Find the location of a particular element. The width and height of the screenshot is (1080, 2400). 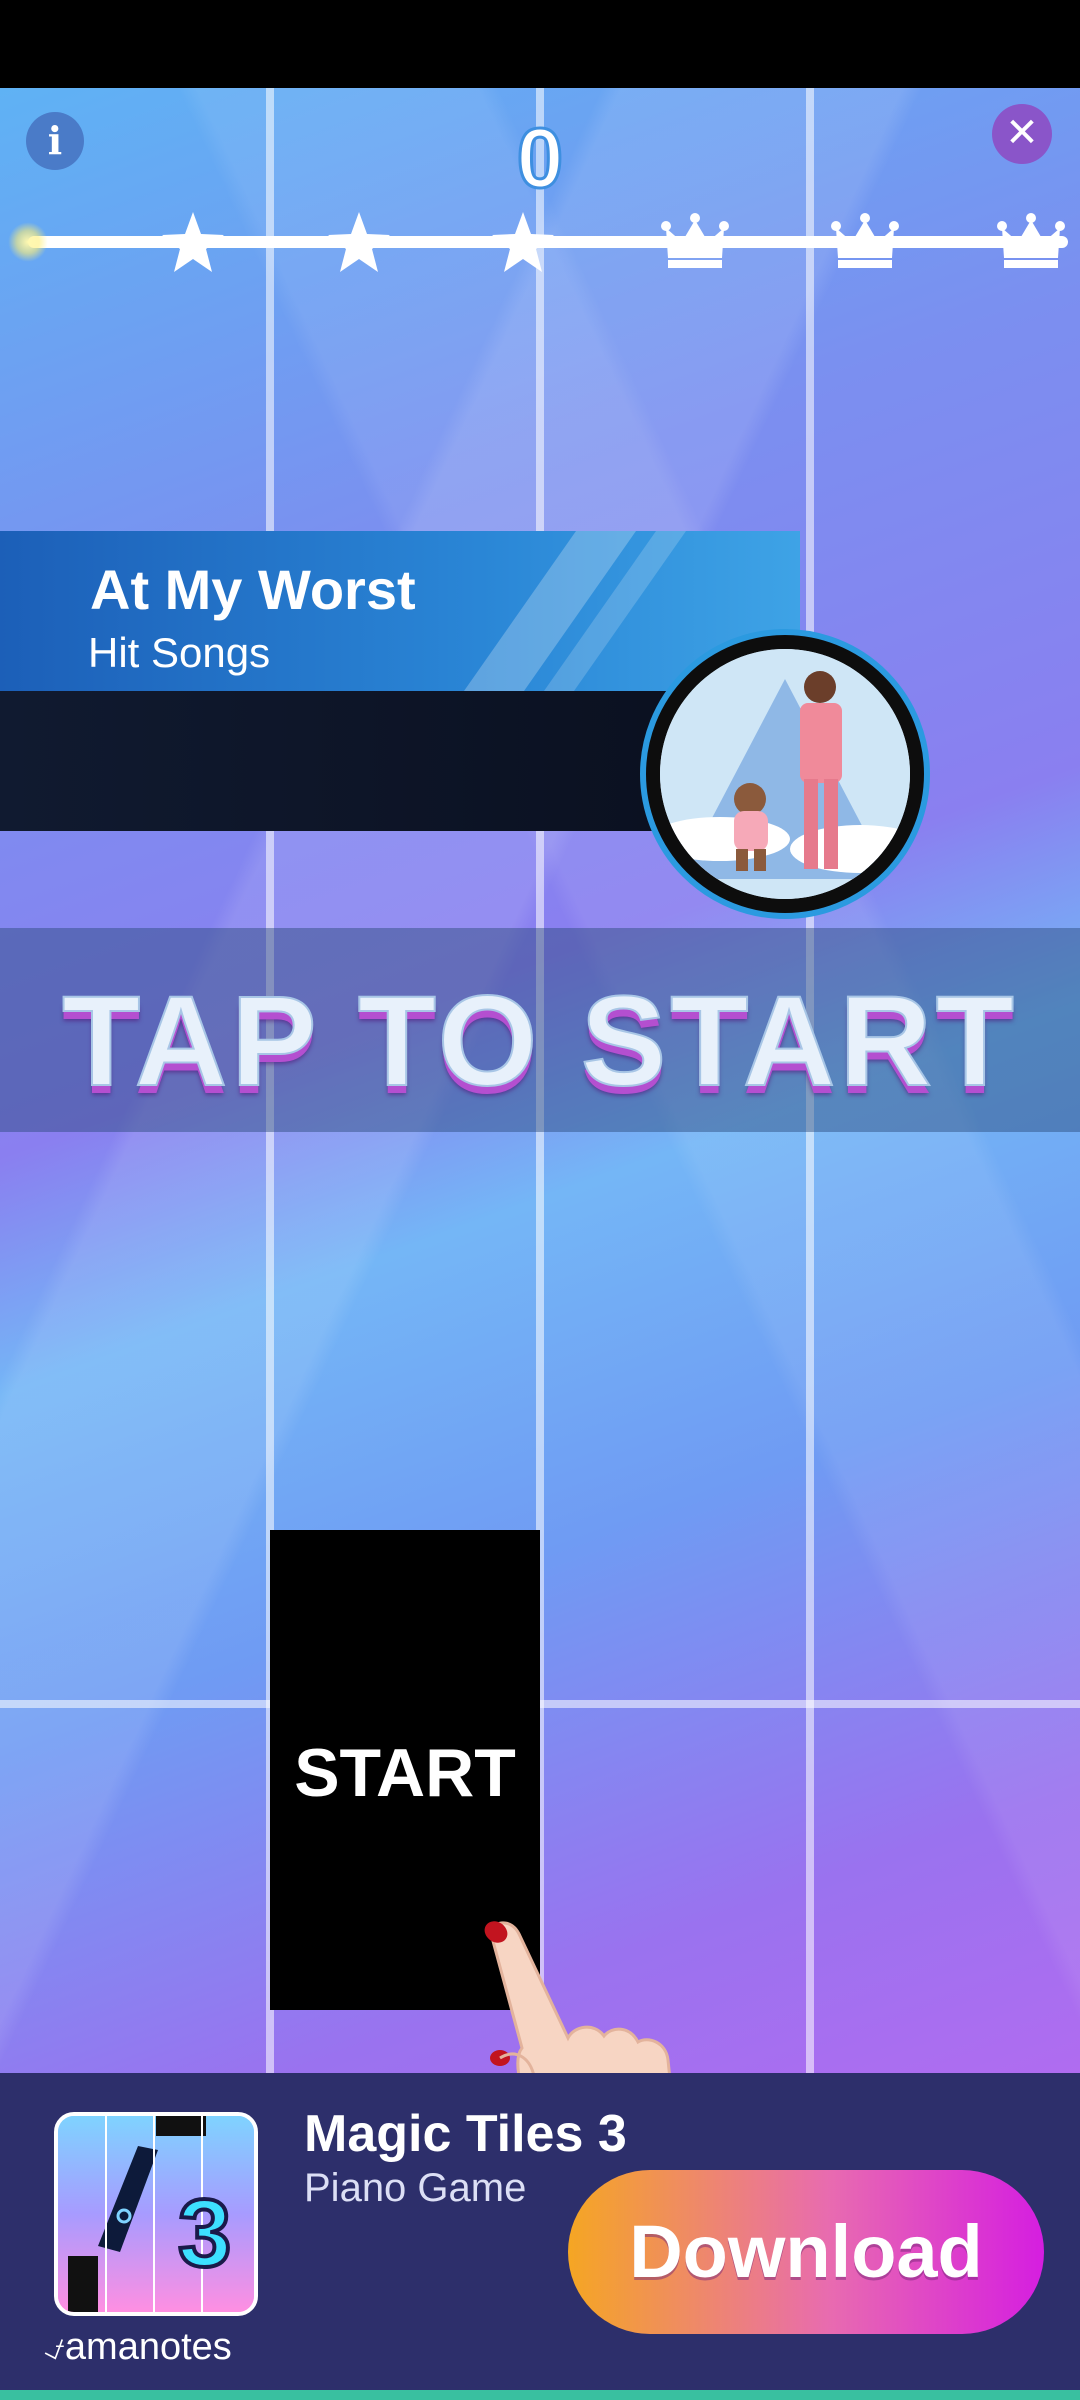

ad-app-subtitle: Piano Game is located at coordinates (415, 2188).